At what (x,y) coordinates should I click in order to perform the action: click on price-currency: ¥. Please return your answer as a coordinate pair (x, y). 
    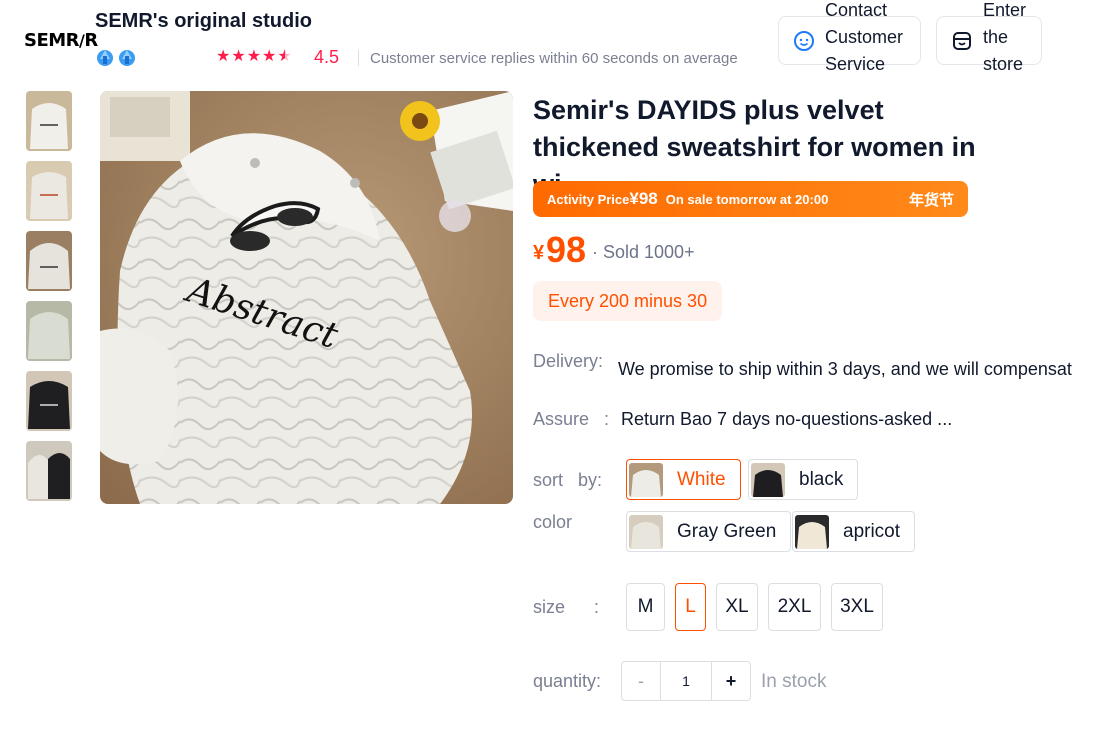
    Looking at the image, I should click on (539, 253).